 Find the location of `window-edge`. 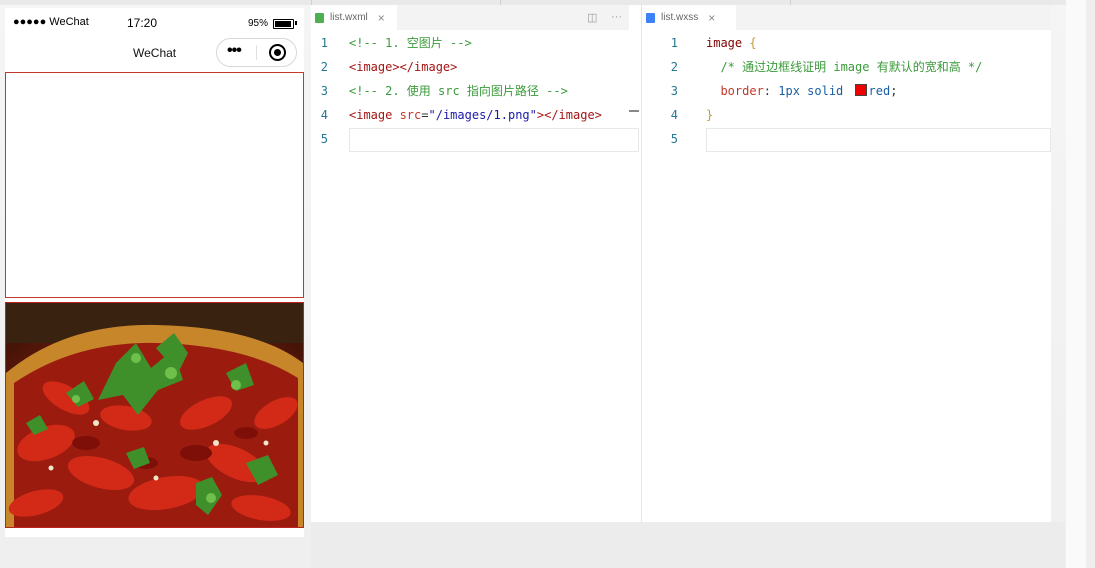

window-edge is located at coordinates (1090, 284).